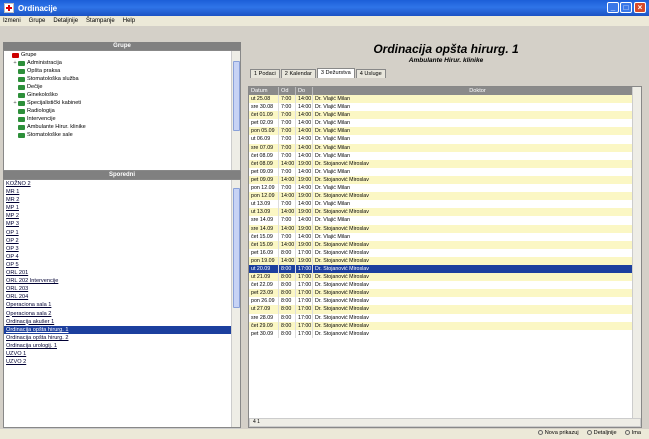 The width and height of the screenshot is (649, 439). Describe the element at coordinates (122, 346) in the screenshot. I see `list-item: Ordinacija urologij. 1` at that location.